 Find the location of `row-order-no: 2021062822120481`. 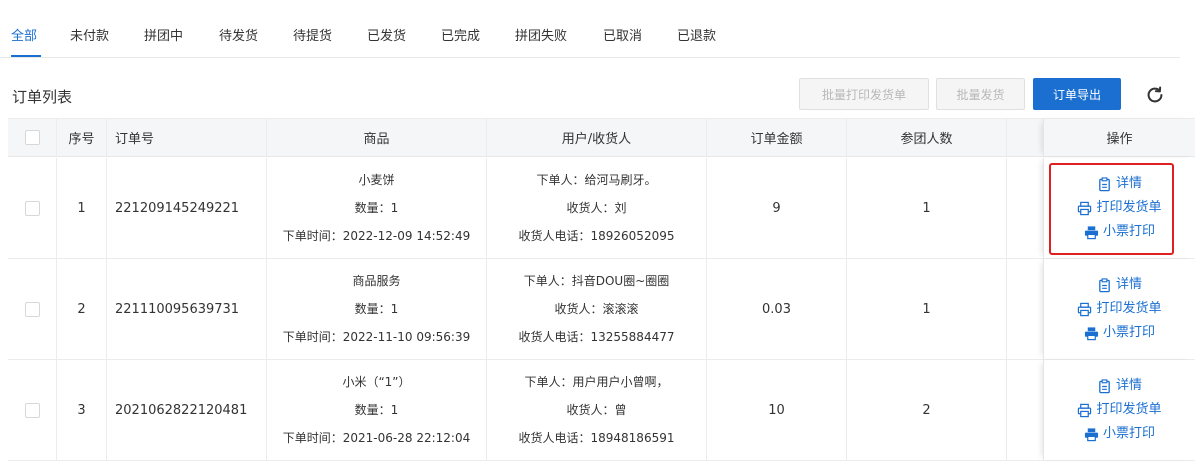

row-order-no: 2021062822120481 is located at coordinates (187, 410).